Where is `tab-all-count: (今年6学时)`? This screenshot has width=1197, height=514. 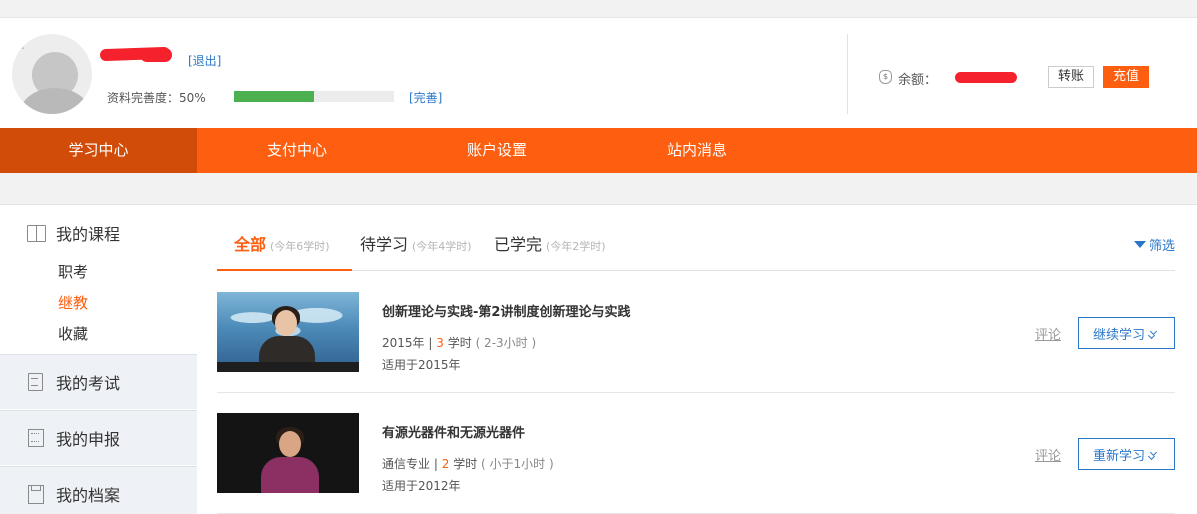 tab-all-count: (今年6学时) is located at coordinates (300, 246).